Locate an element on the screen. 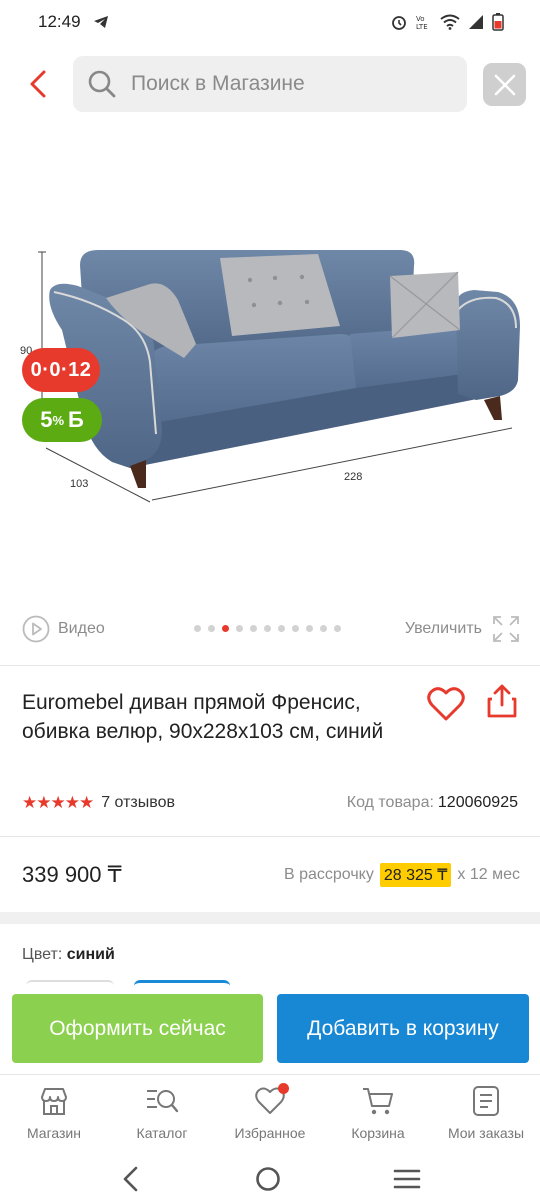 The width and height of the screenshot is (540, 1204). notification-dot is located at coordinates (283, 1088).